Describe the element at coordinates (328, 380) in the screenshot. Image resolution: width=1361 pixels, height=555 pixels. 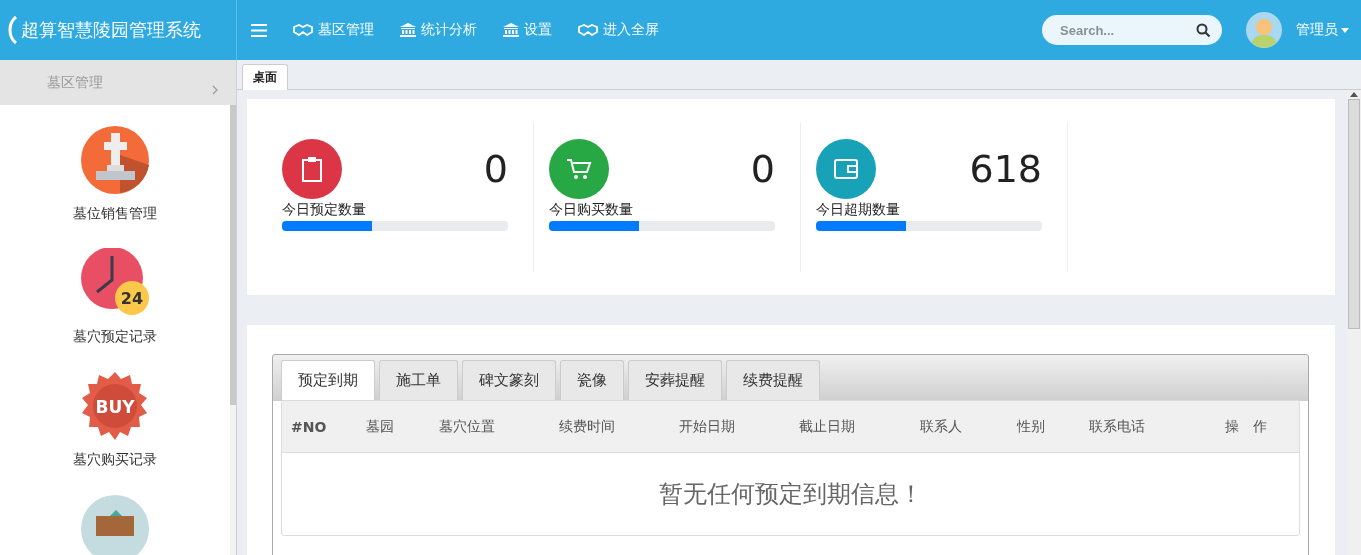
I see `tab: 预定到期` at that location.